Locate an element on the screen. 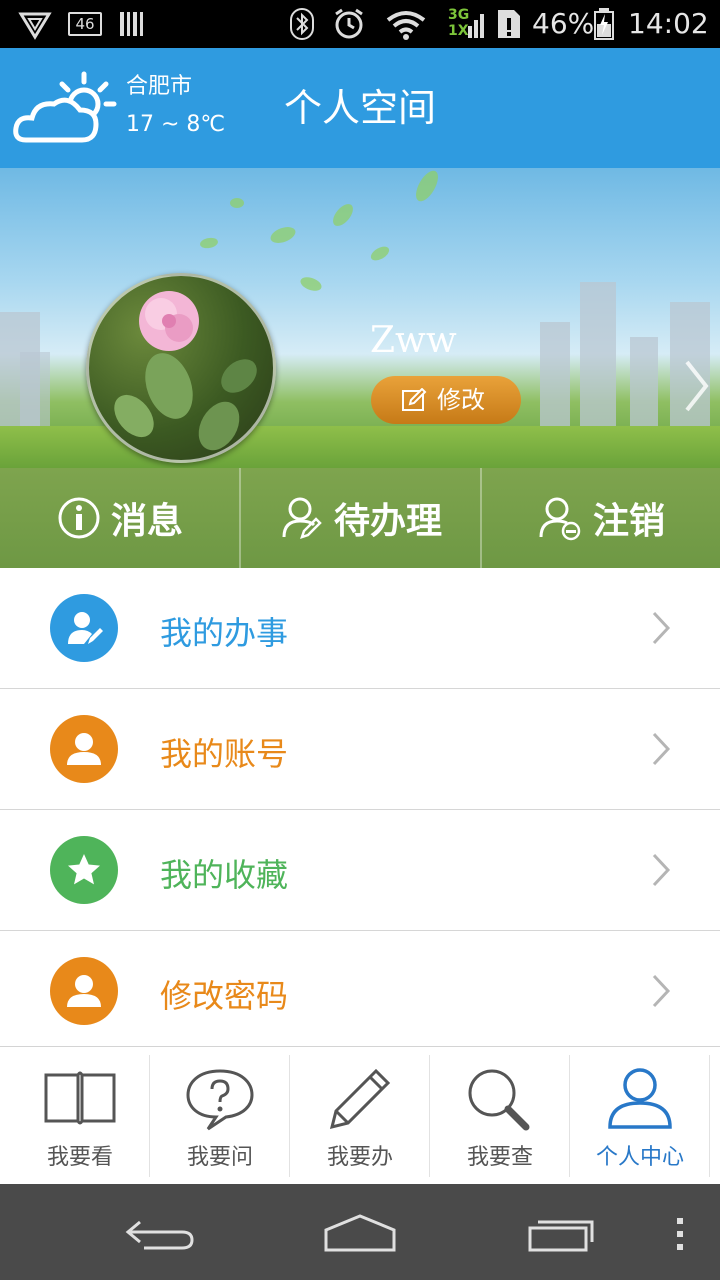  bottom-tab-bar: 我要看 我要问 我要办 我要查 个人中心 is located at coordinates (360, 1115).